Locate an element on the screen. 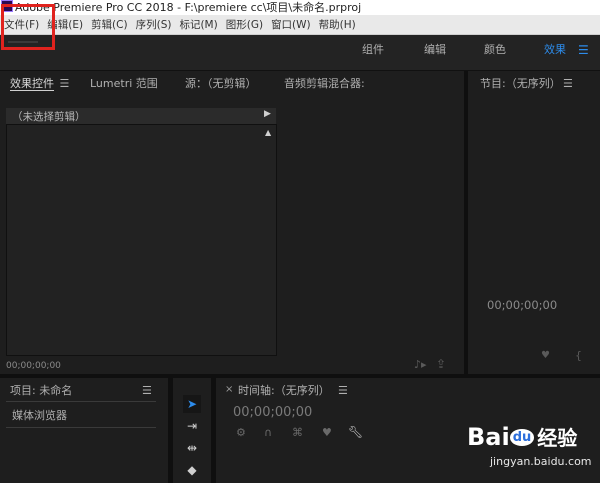 The width and height of the screenshot is (600, 483). baidu-brand-text: Bai is located at coordinates (488, 437).